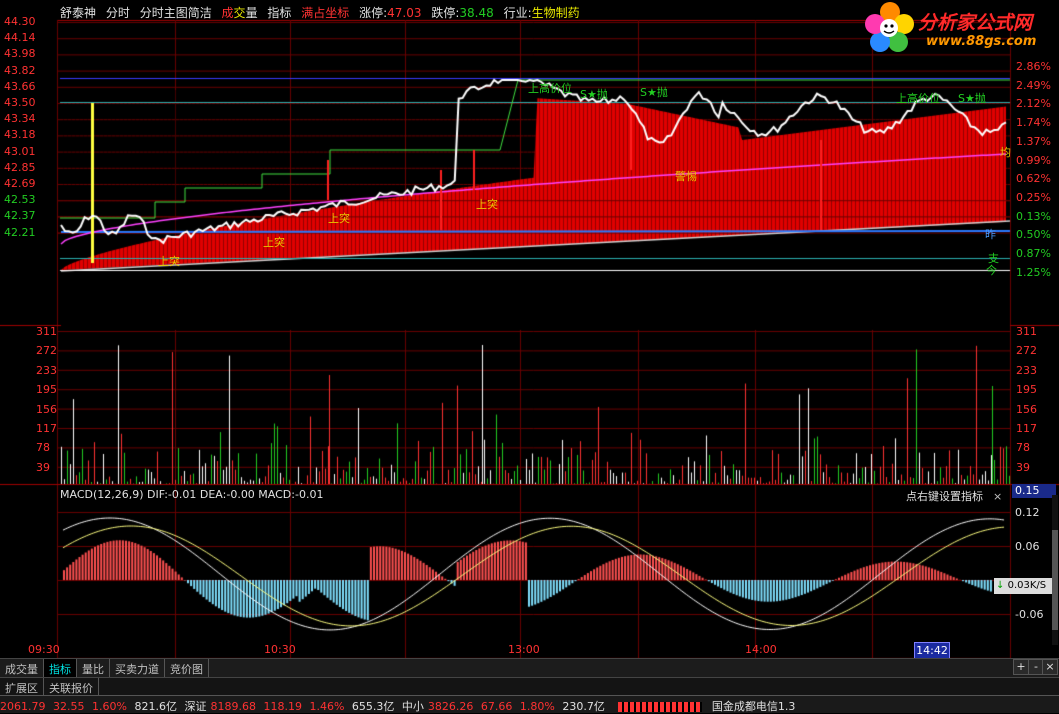 This screenshot has height=714, width=1059. Describe the element at coordinates (761, 649) in the screenshot. I see `time-axis-label: 14:00` at that location.